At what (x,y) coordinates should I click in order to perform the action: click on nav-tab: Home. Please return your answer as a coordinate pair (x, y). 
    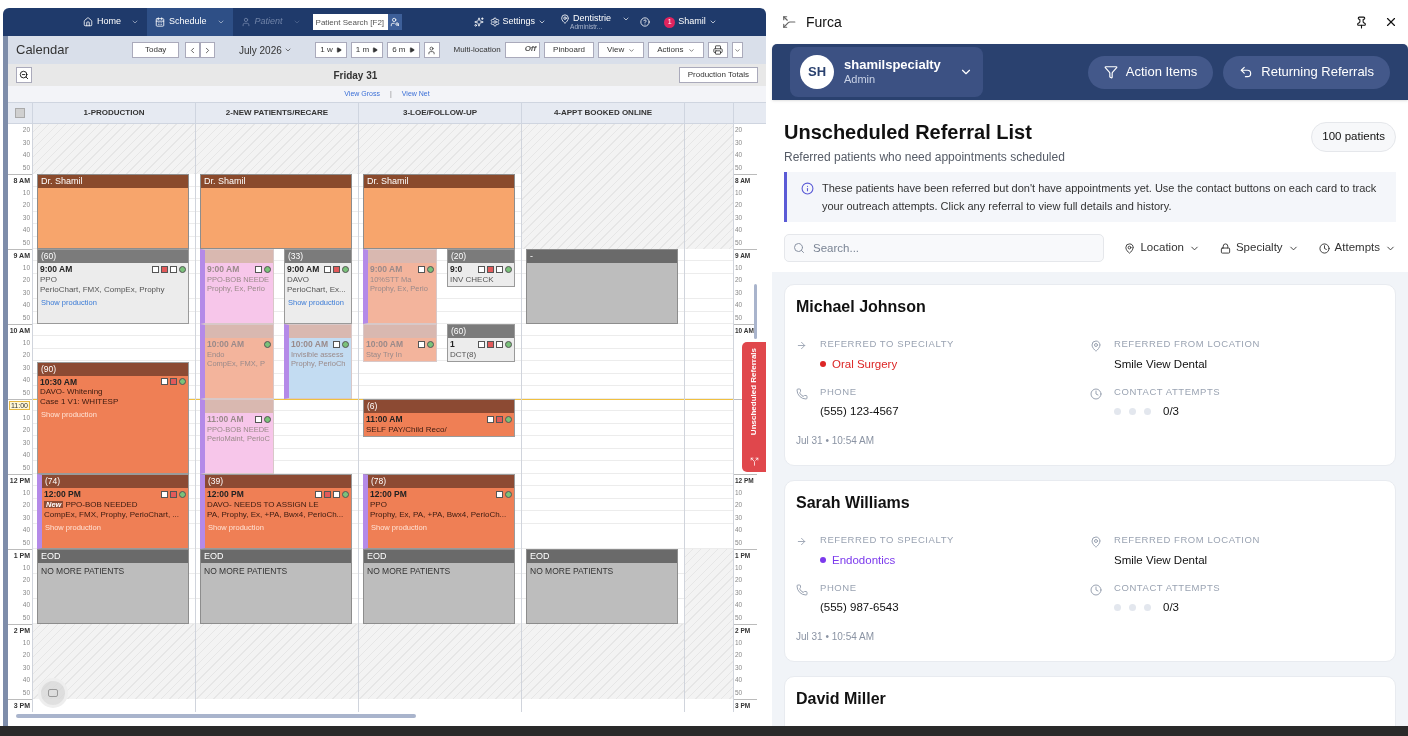
    Looking at the image, I should click on (111, 22).